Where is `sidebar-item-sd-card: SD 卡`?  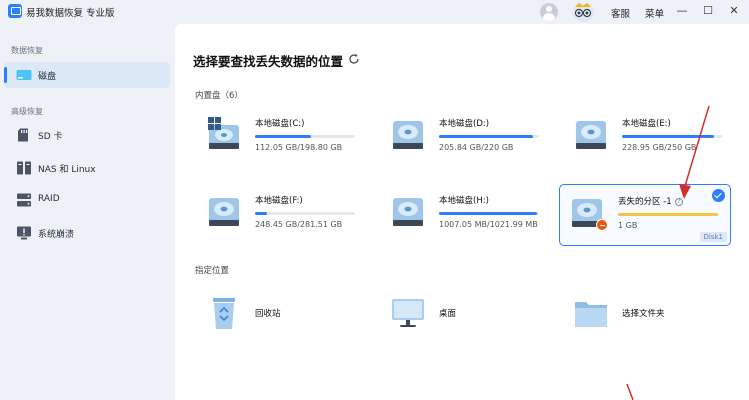
sidebar-item-sd-card: SD 卡 is located at coordinates (87, 135).